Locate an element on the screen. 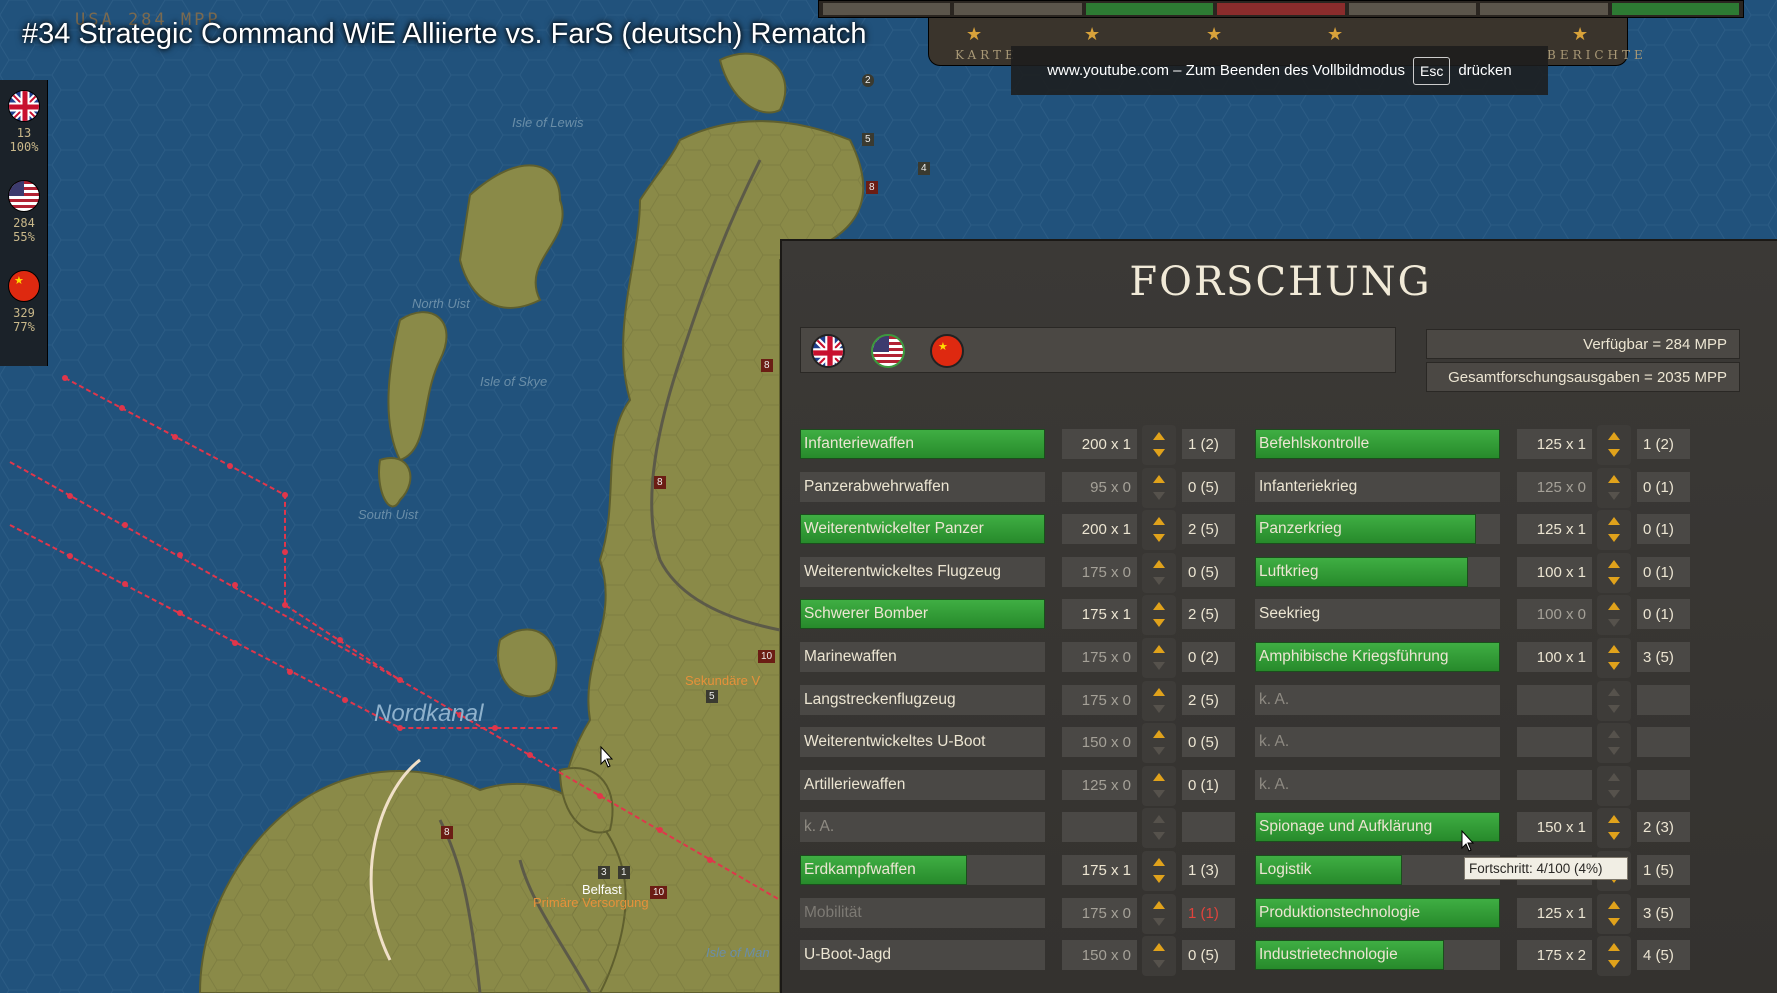 This screenshot has width=1777, height=993. research-name: Weiterentwickeltes U-Boot is located at coordinates (922, 742).